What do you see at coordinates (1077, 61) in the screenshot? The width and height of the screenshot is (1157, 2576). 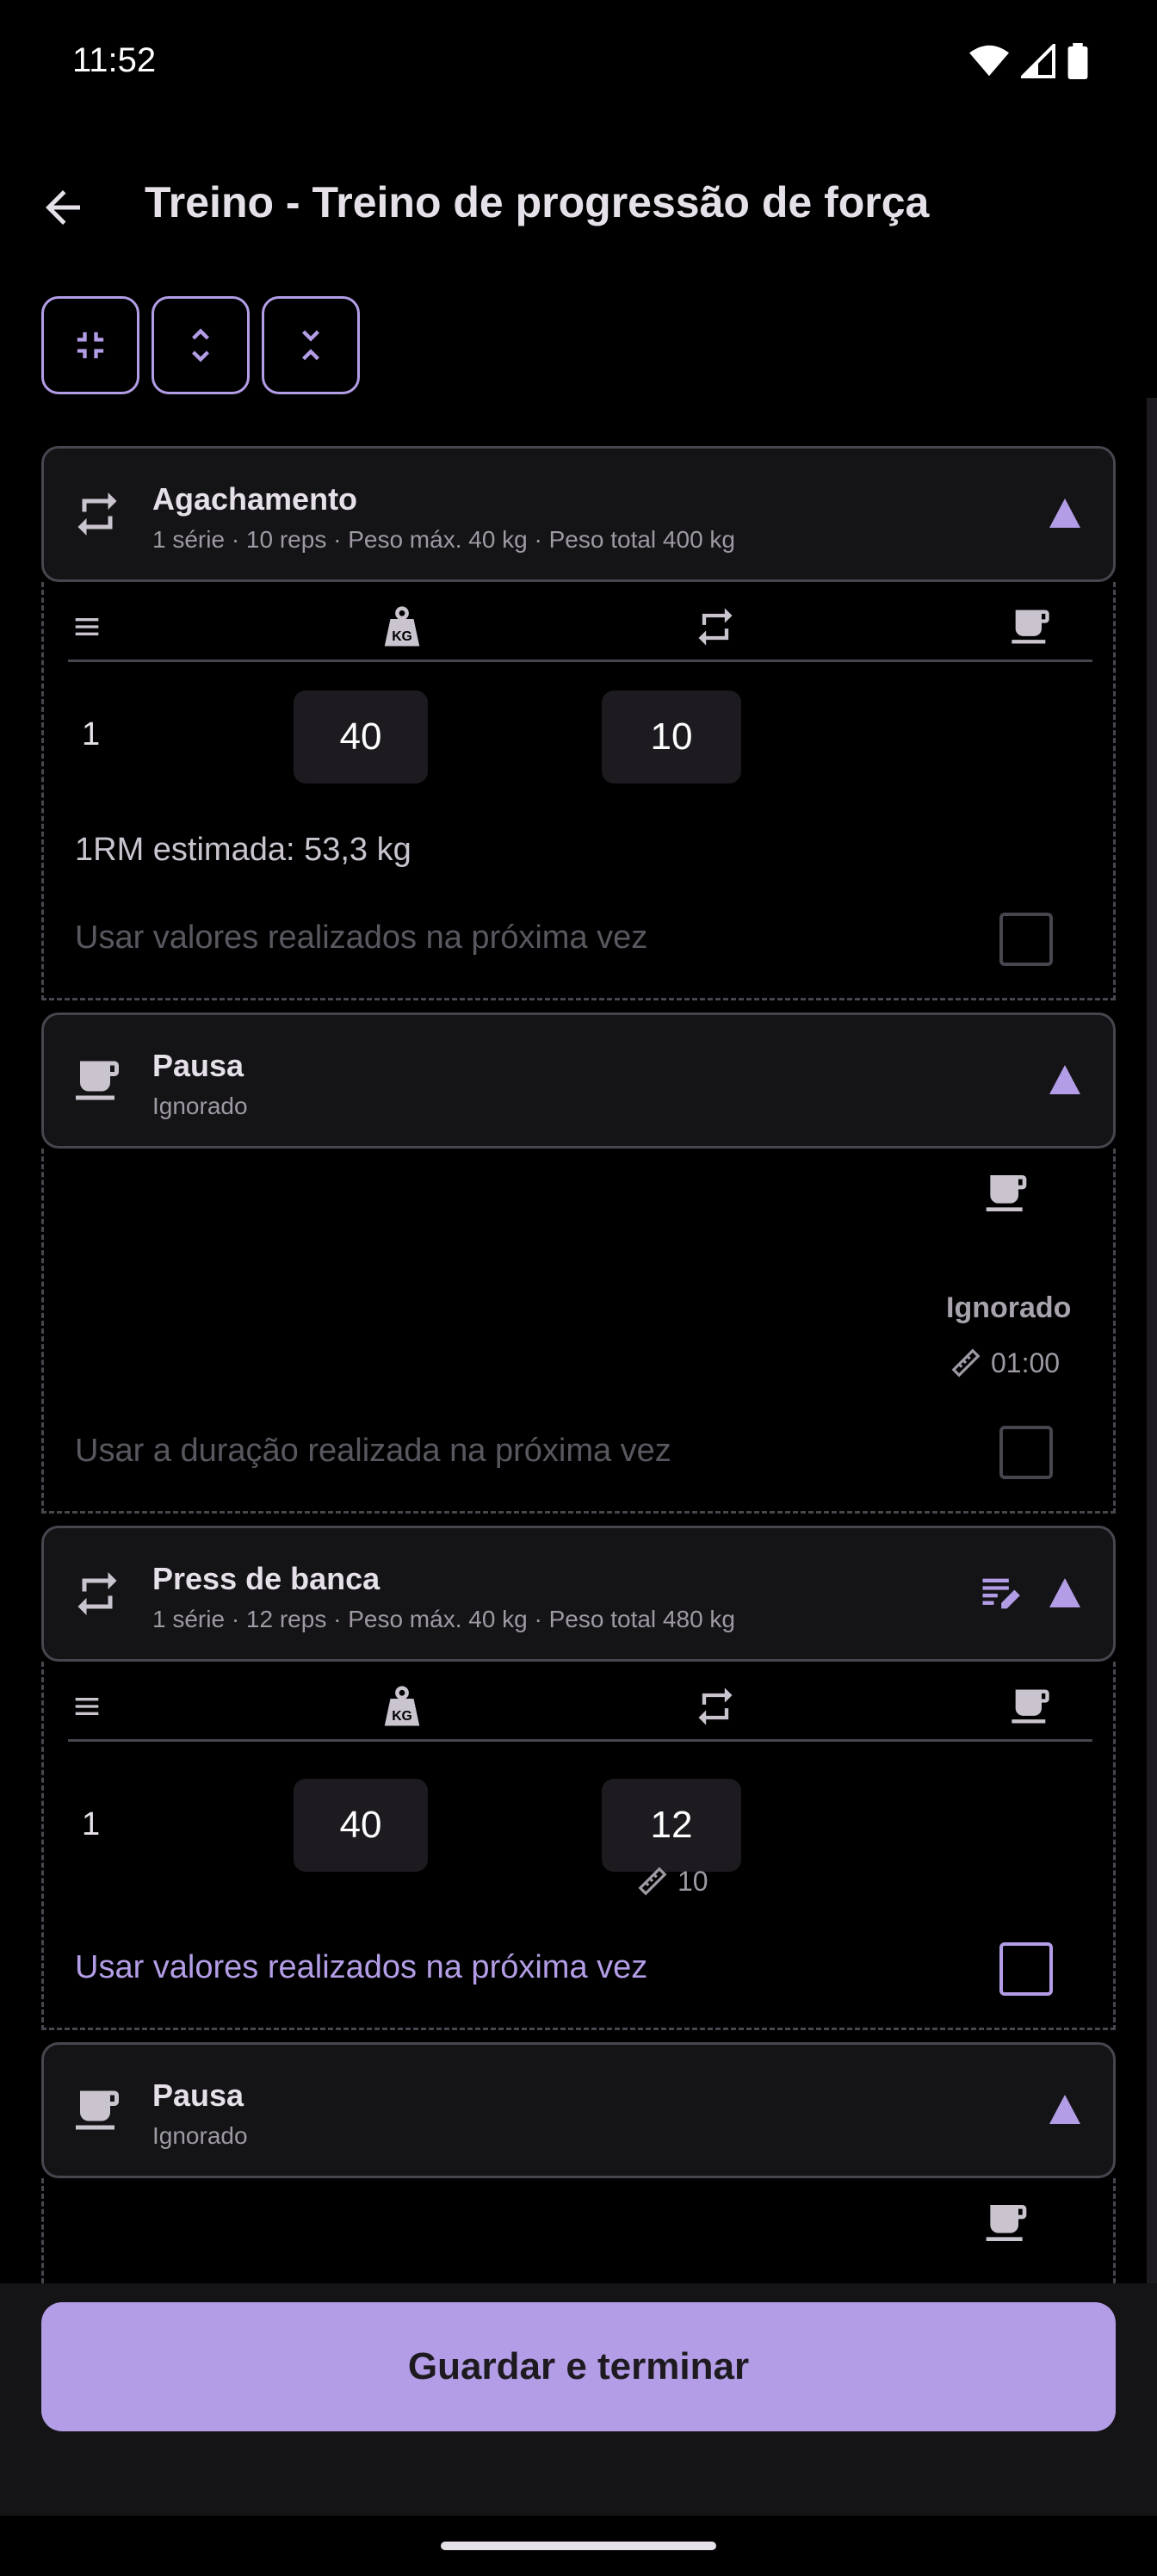 I see `battery-icon` at bounding box center [1077, 61].